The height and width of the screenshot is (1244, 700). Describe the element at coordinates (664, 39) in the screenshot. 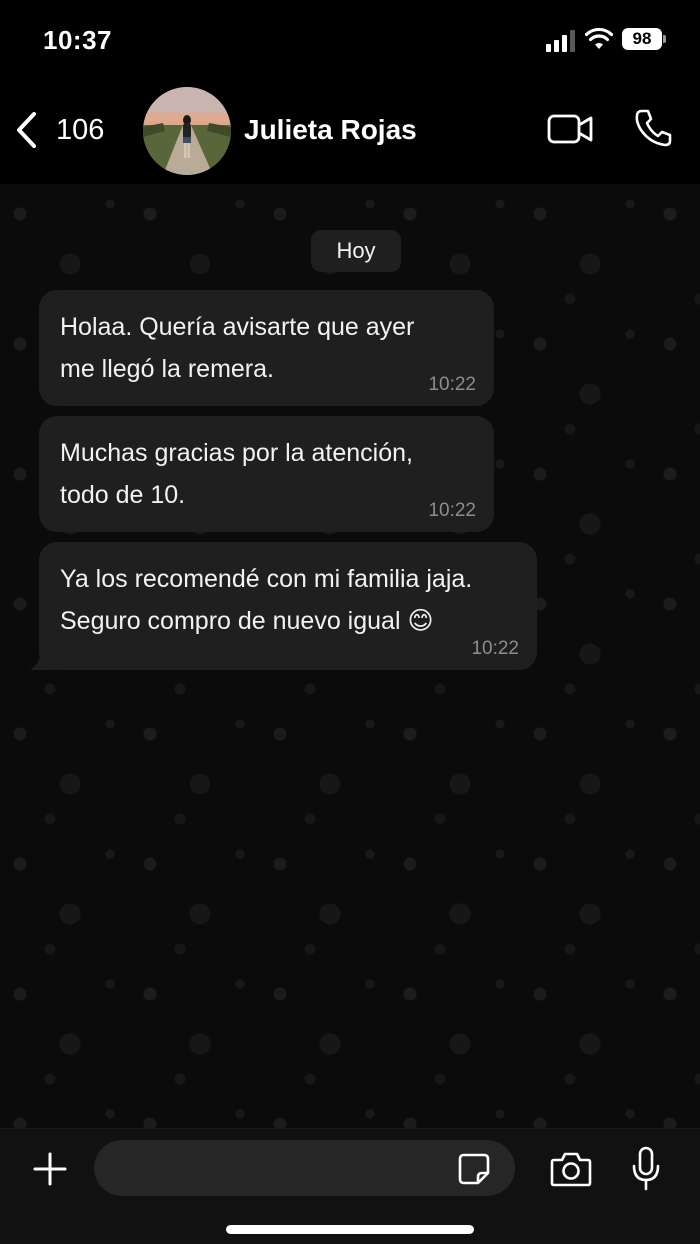

I see `battery-tip` at that location.